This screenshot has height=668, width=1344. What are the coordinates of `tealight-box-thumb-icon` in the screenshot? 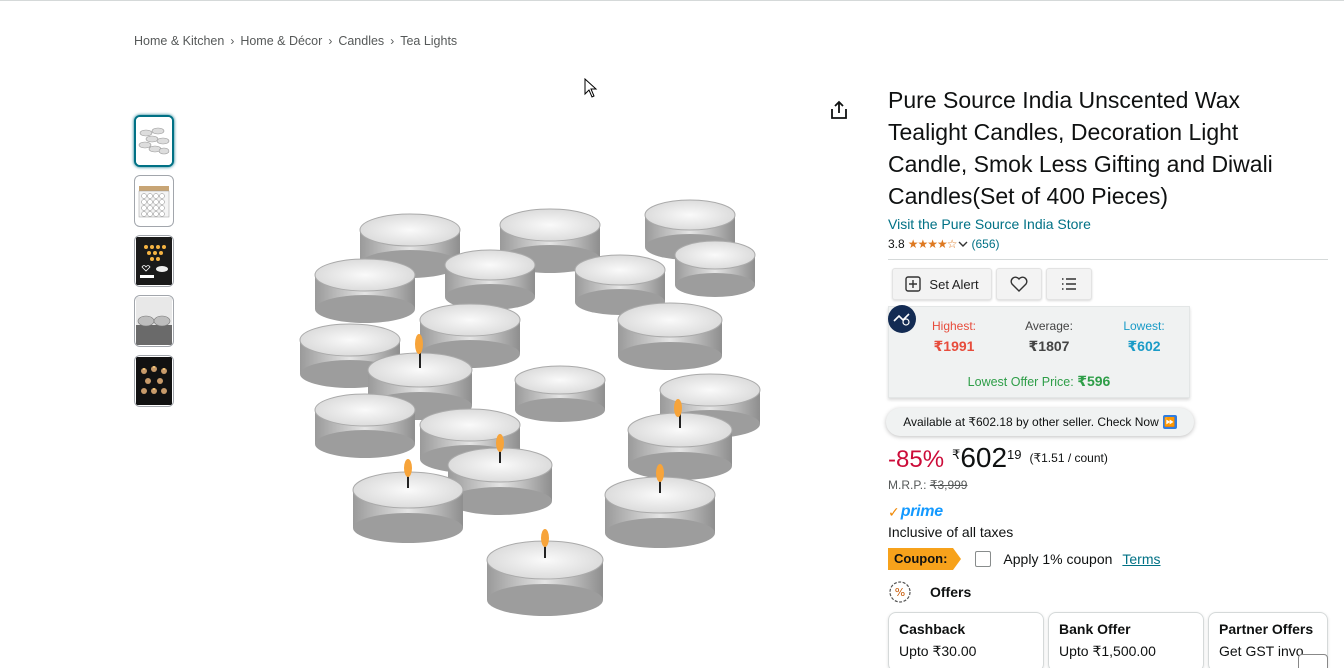 It's located at (154, 201).